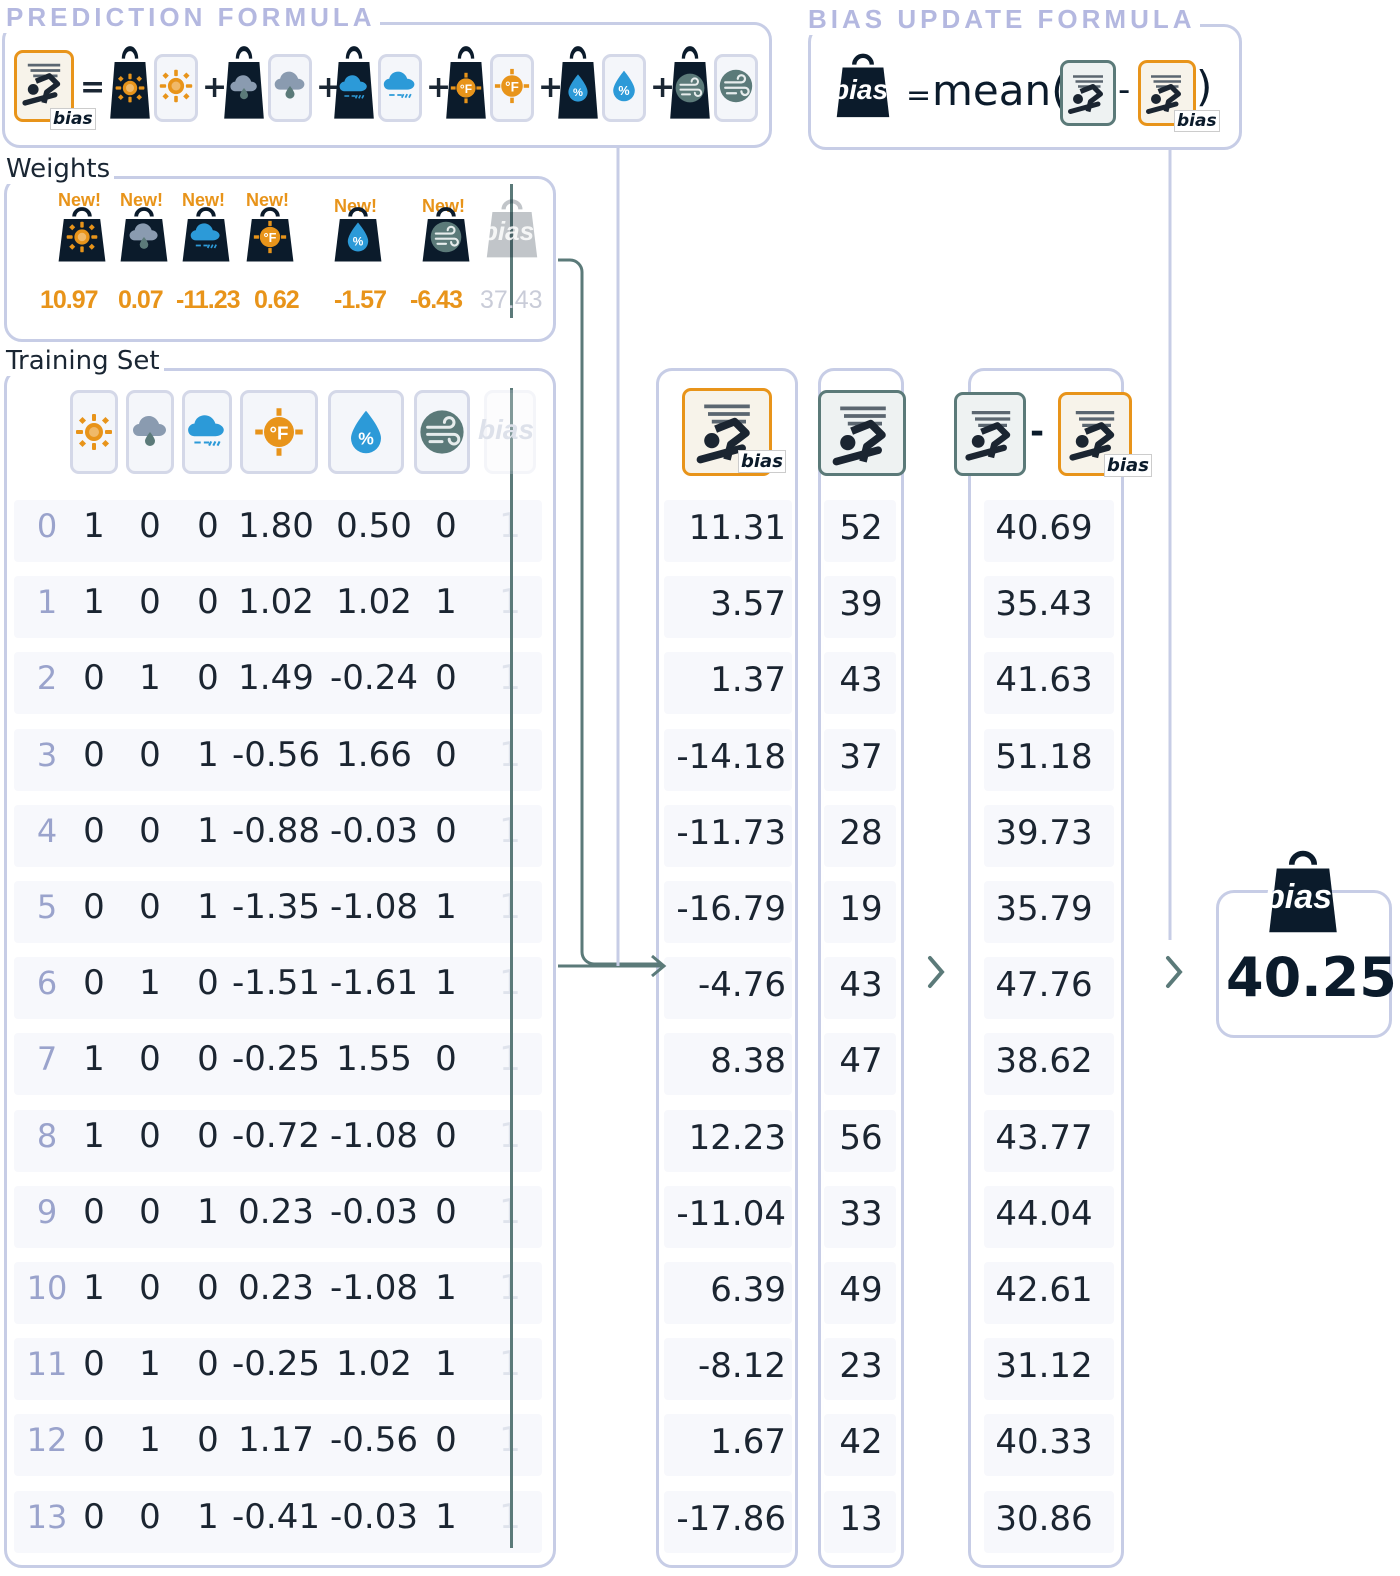  Describe the element at coordinates (1311, 977) in the screenshot. I see `result-value: 40.25` at that location.